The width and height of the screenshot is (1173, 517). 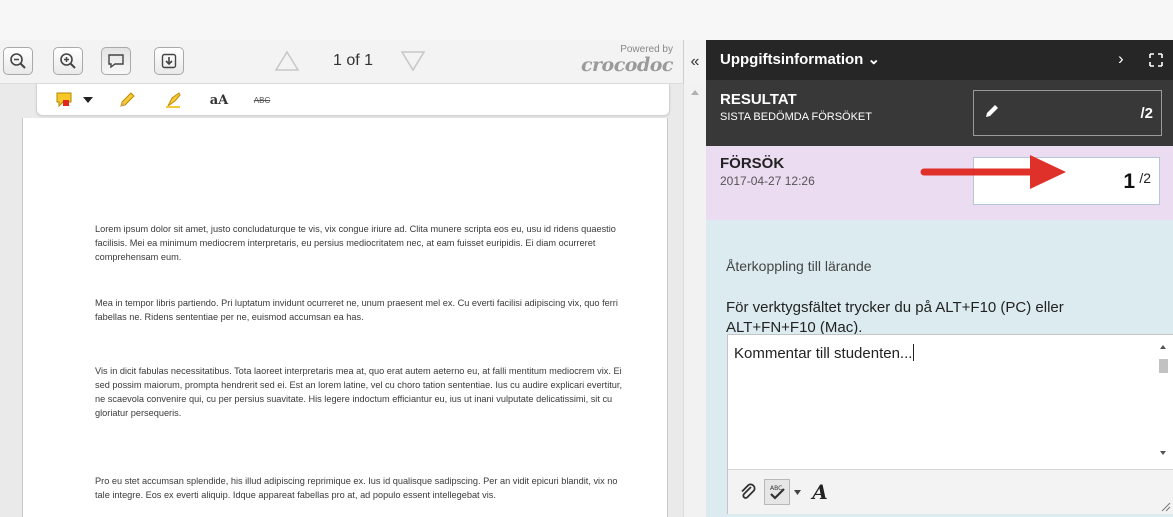 I want to click on highlight-tool, so click(x=174, y=100).